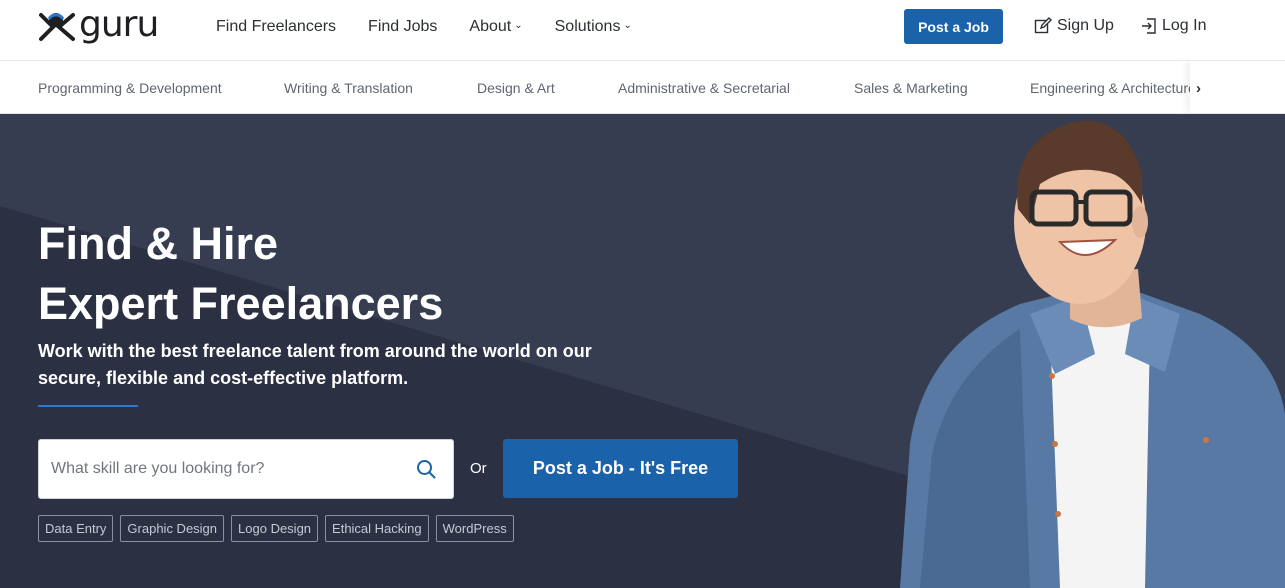  What do you see at coordinates (953, 26) in the screenshot?
I see `post-job-button: Post a Job` at bounding box center [953, 26].